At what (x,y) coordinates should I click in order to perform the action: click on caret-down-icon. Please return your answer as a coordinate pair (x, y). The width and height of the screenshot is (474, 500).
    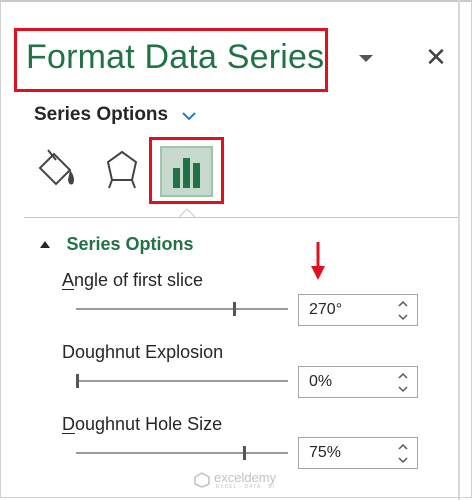
    Looking at the image, I should click on (366, 58).